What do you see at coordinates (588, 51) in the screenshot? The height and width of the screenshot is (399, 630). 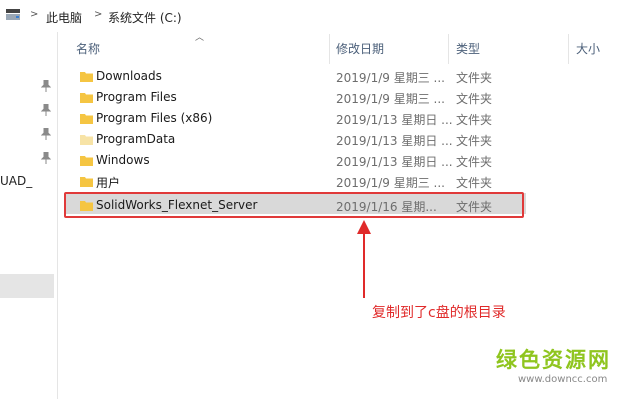 I see `column-header-size: 大小` at bounding box center [588, 51].